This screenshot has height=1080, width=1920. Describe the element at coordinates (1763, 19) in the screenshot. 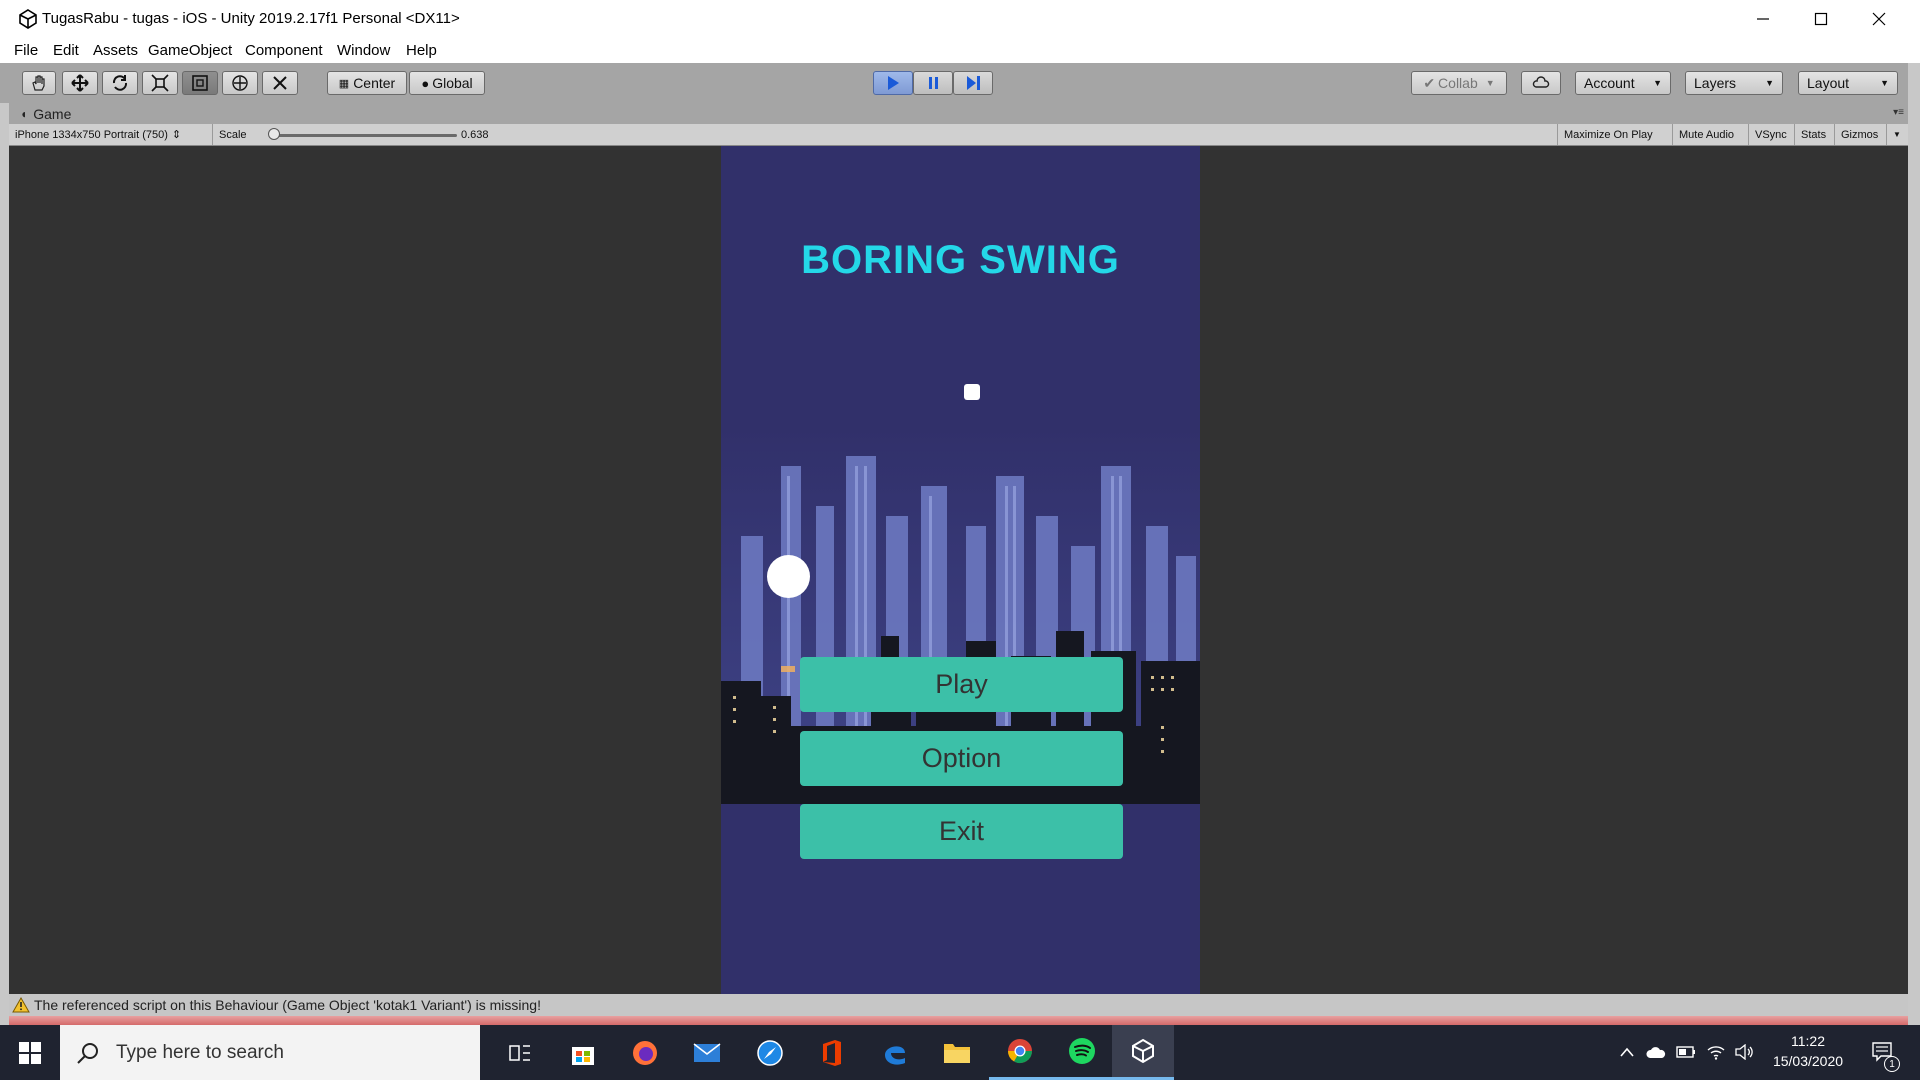

I see `minimize-button` at that location.